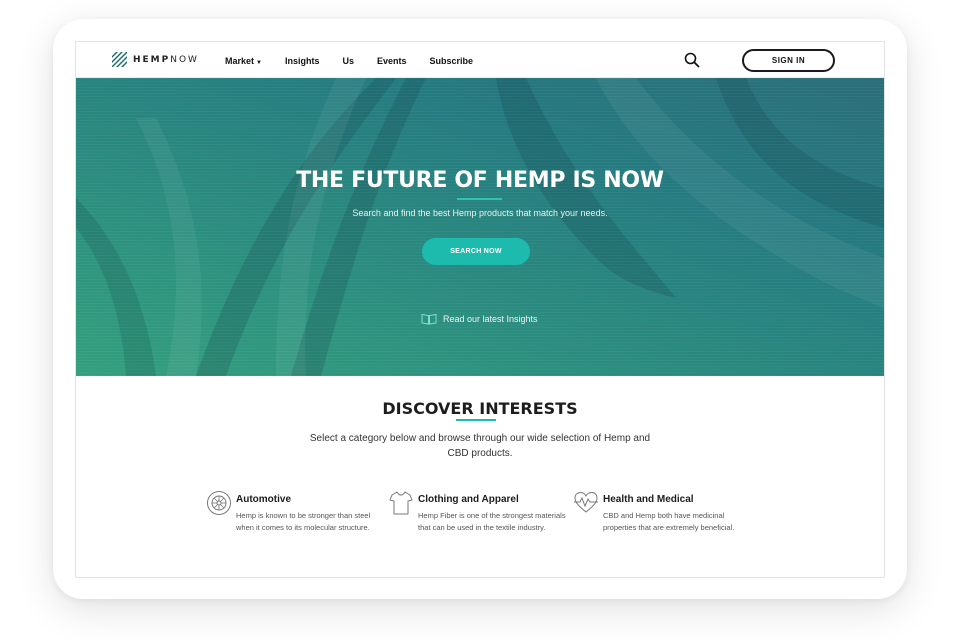  Describe the element at coordinates (479, 199) in the screenshot. I see `title-underline` at that location.